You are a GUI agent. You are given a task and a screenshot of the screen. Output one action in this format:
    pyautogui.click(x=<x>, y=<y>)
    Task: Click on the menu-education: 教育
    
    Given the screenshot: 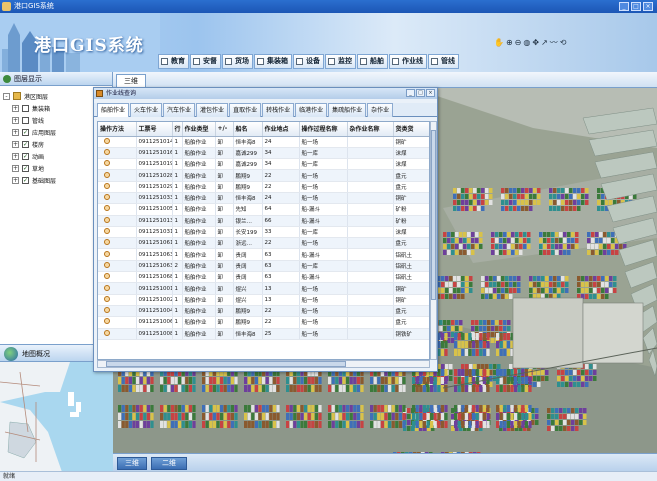 What is the action you would take?
    pyautogui.click(x=173, y=61)
    